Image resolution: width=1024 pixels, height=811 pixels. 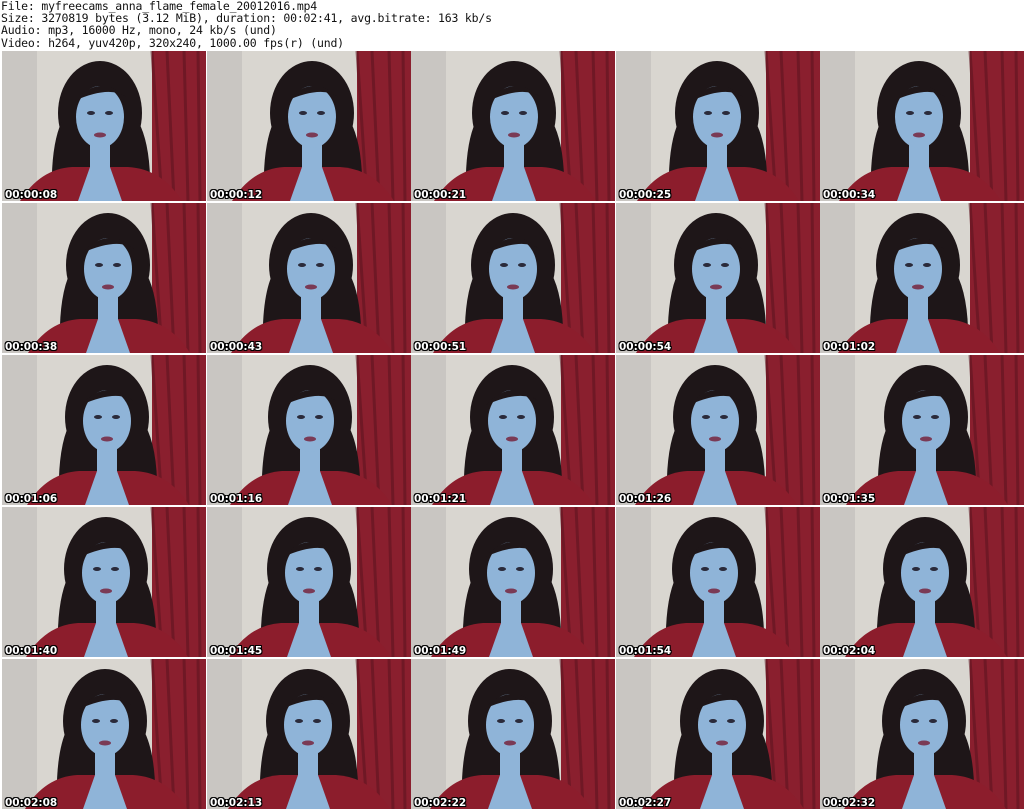 What do you see at coordinates (645, 499) in the screenshot?
I see `thumbnail-timestamp: 00:01:26` at bounding box center [645, 499].